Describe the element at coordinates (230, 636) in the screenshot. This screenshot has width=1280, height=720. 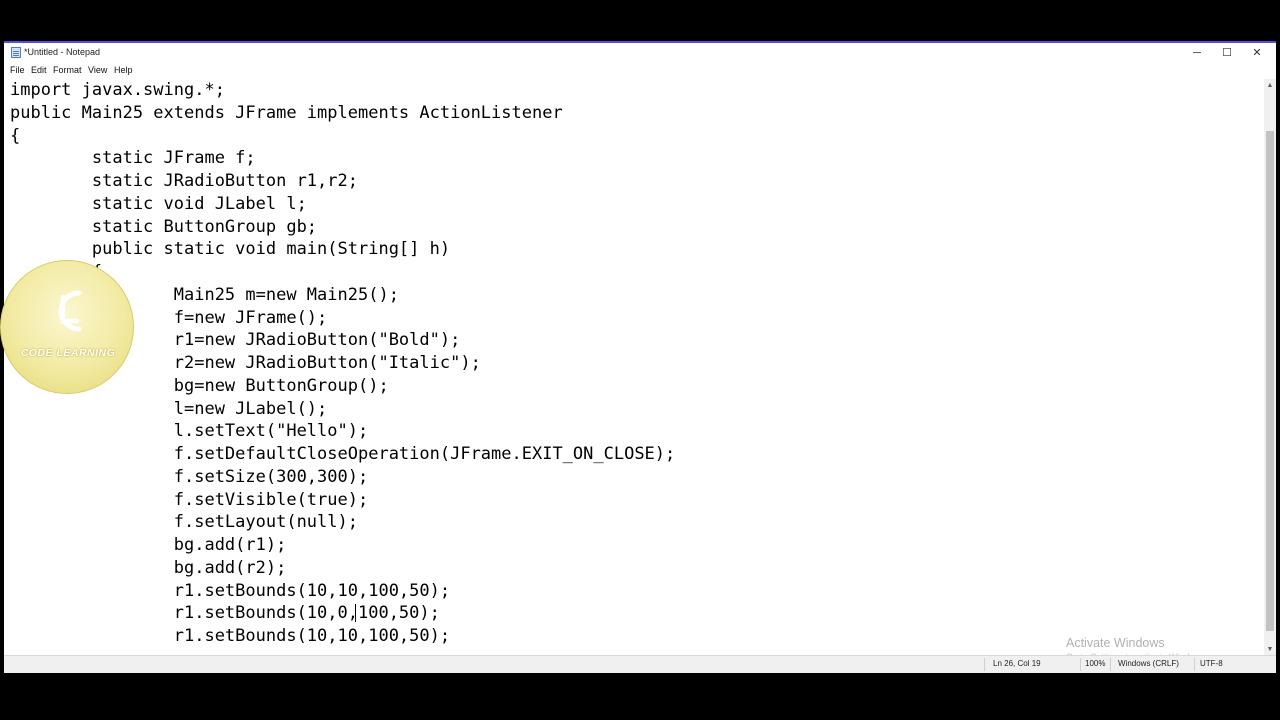
I see `code-line-25: r1.setBounds(10,10,100,50);` at that location.